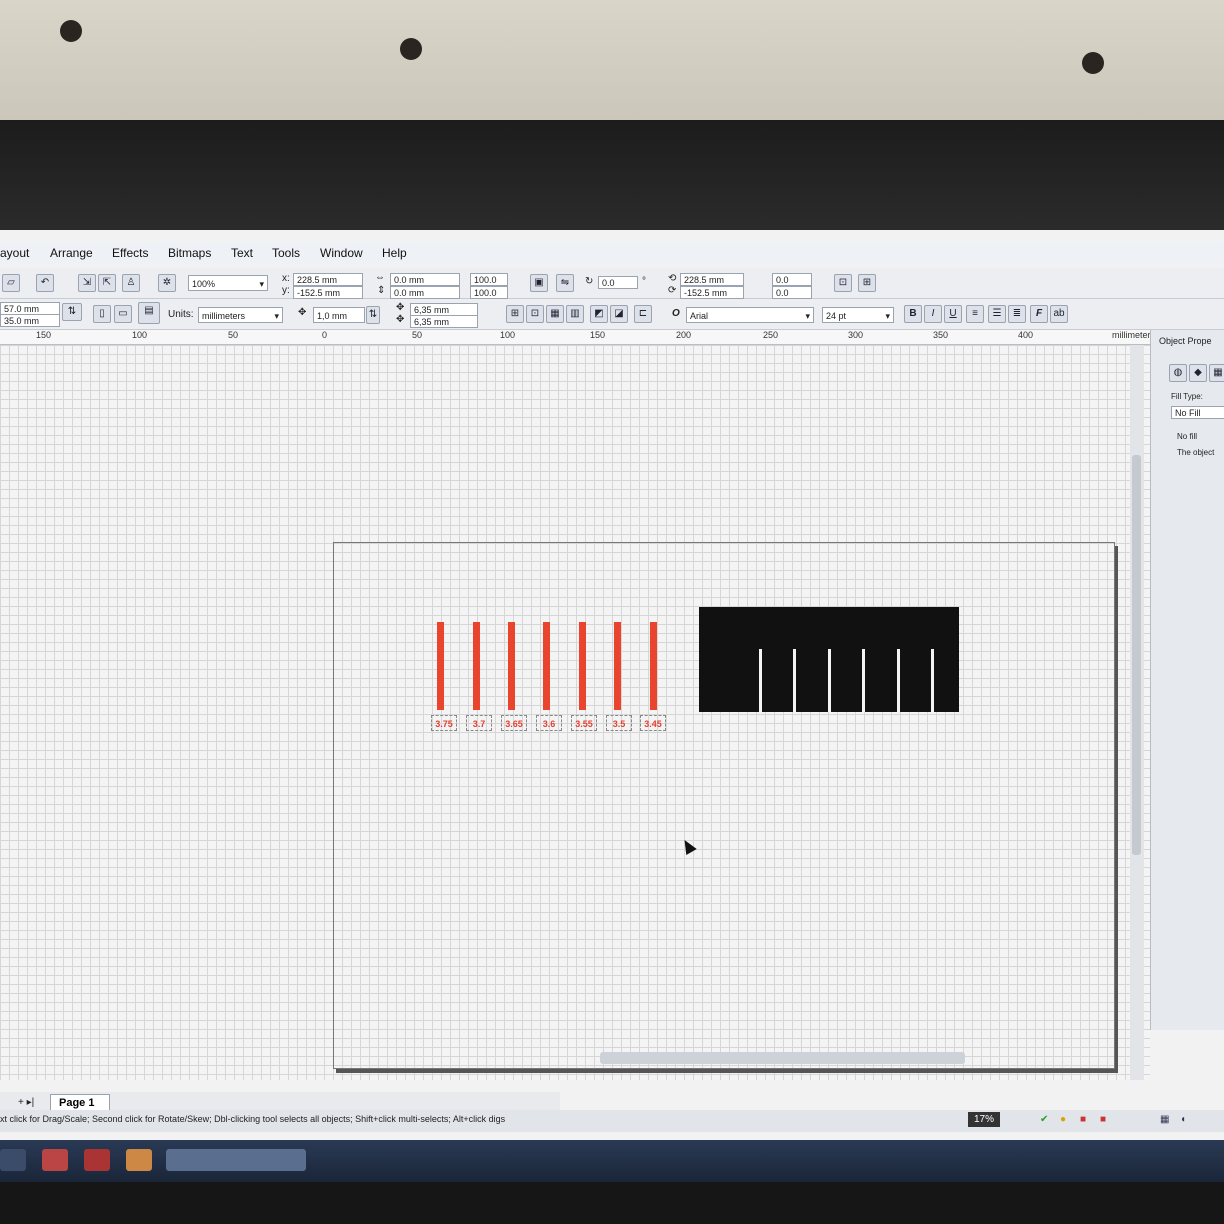 This screenshot has height=1224, width=1224. What do you see at coordinates (858, 315) in the screenshot?
I see `font-size-select: 24 pt` at bounding box center [858, 315].